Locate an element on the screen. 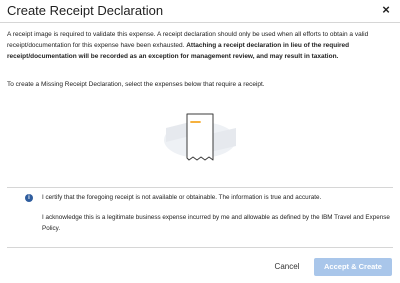 This screenshot has width=400, height=283. cancel-button: Cancel is located at coordinates (287, 267).